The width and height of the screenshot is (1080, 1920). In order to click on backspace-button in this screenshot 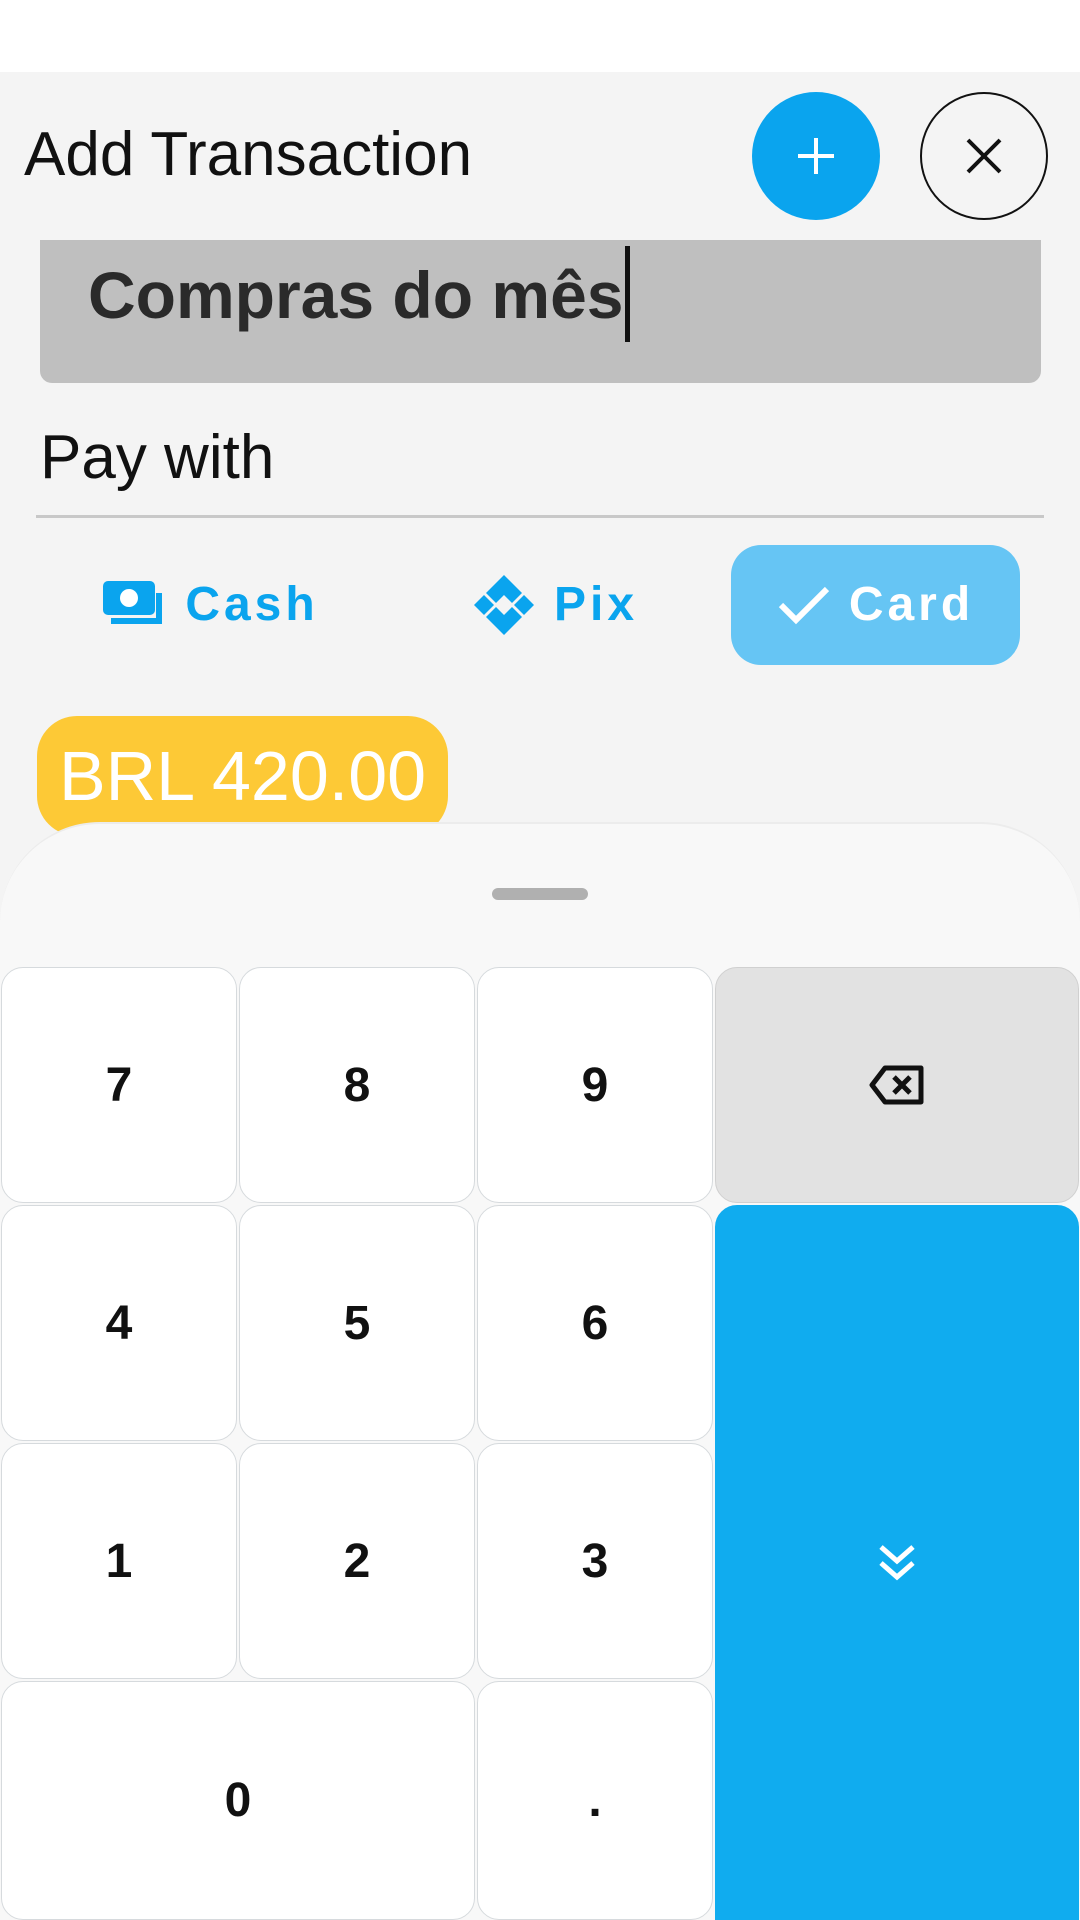, I will do `click(897, 1085)`.